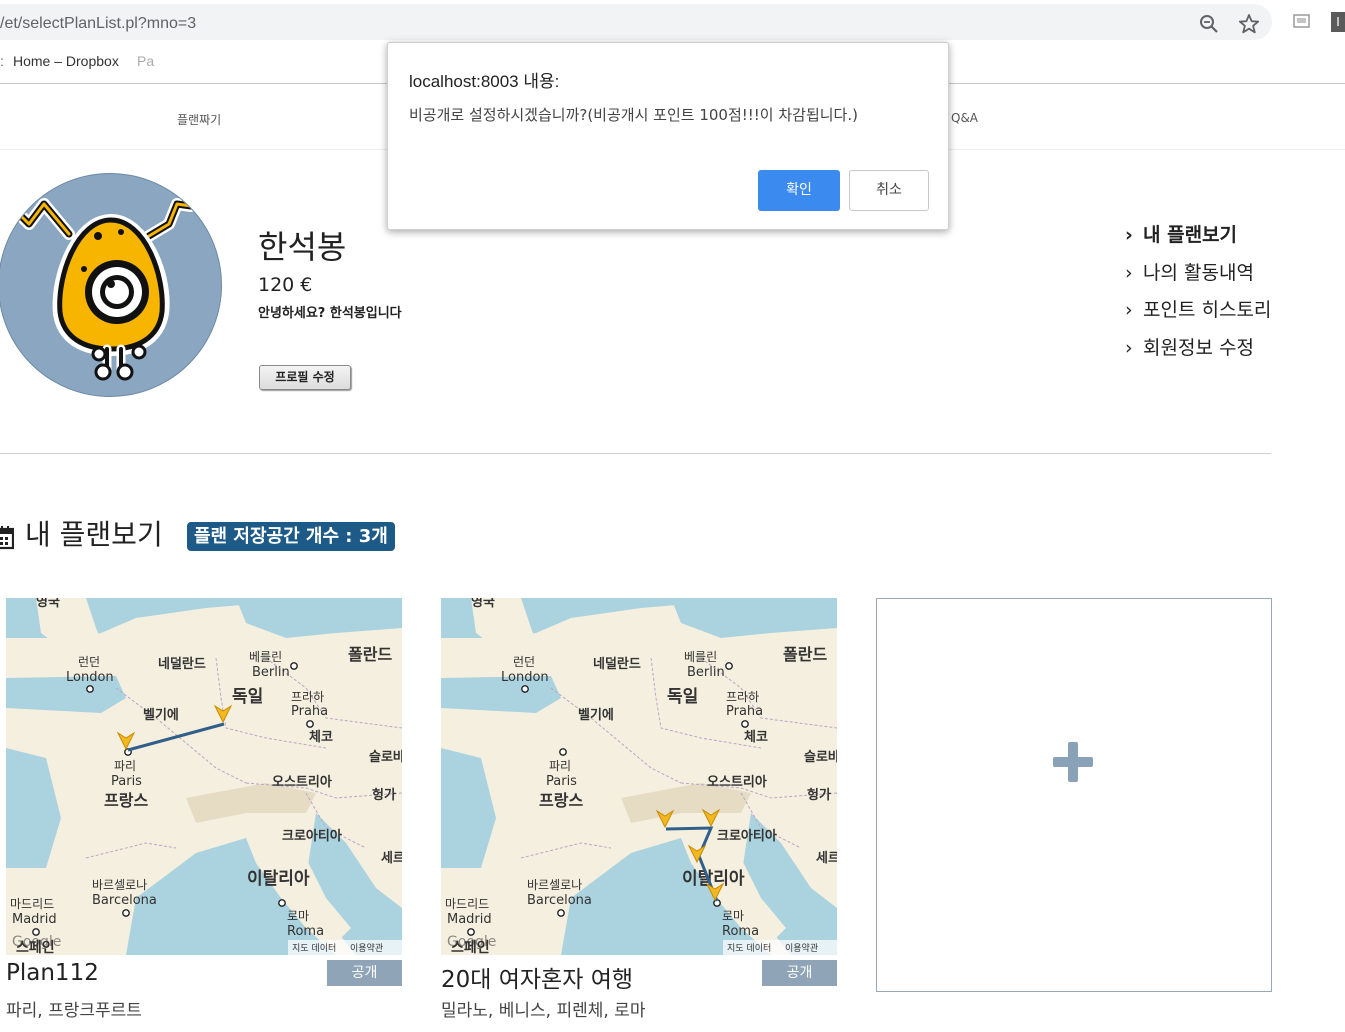 This screenshot has height=1032, width=1345. I want to click on map-data-credit: 지도 데이터, so click(314, 948).